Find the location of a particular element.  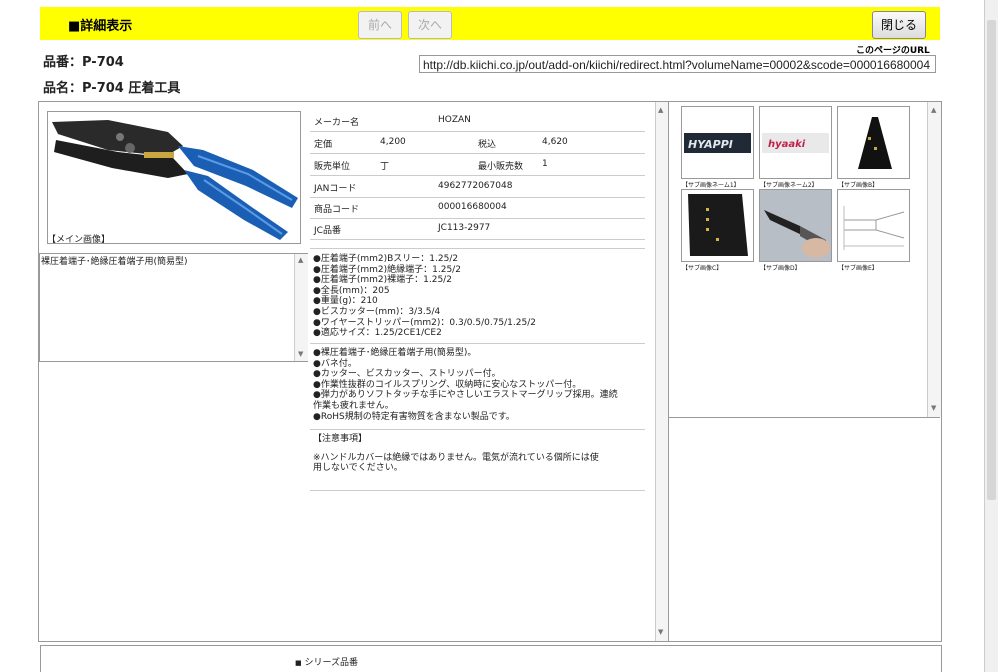

feature-item: ●重量(g)：210 is located at coordinates (345, 301).